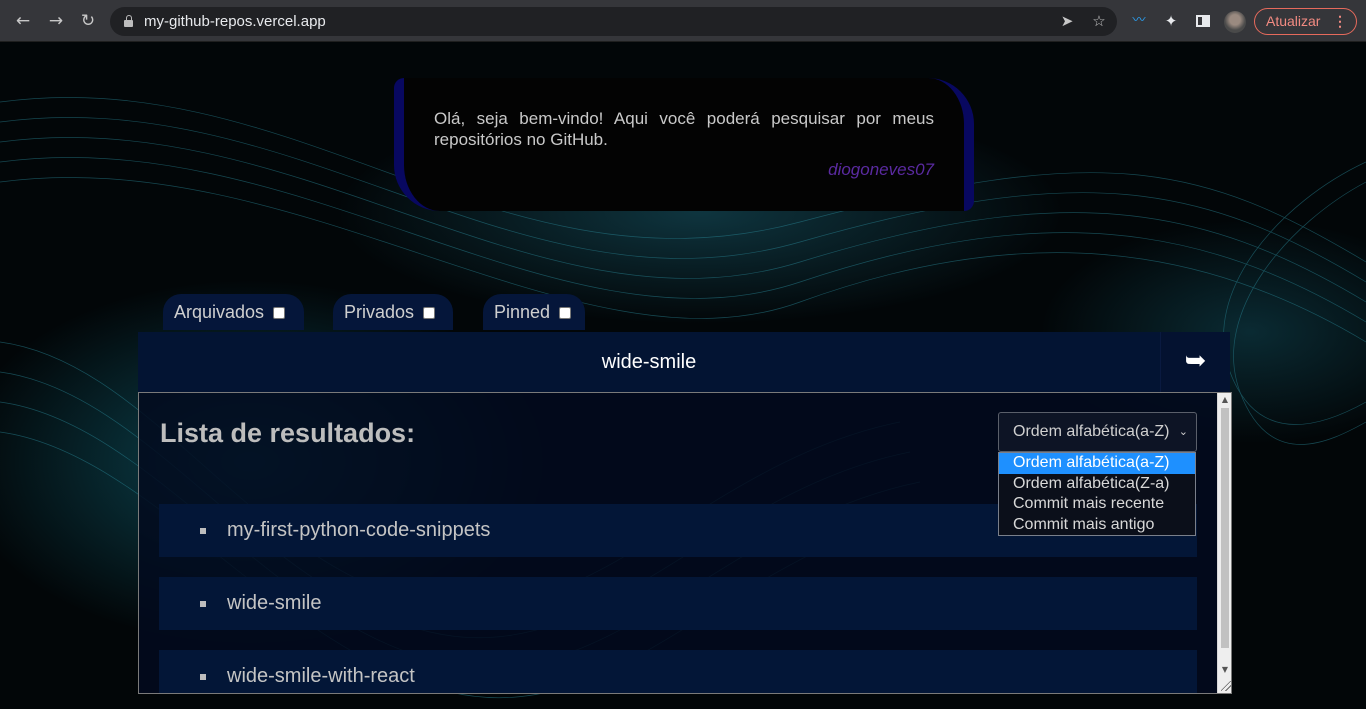 The image size is (1366, 709). What do you see at coordinates (678, 603) in the screenshot?
I see `list-item: wide-smile` at bounding box center [678, 603].